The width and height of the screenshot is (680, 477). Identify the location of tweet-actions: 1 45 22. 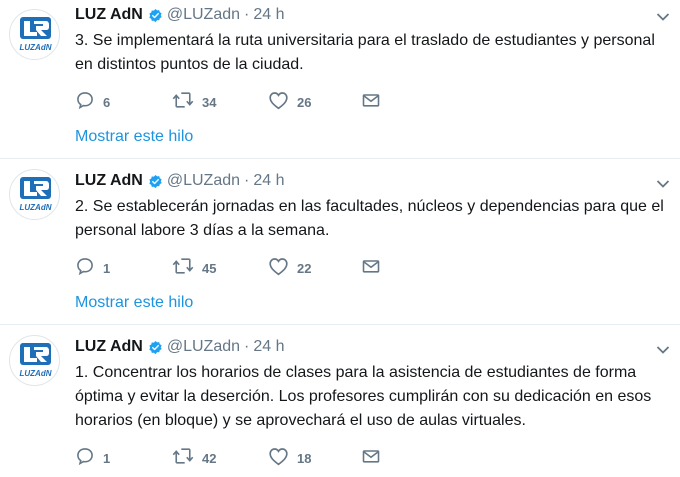
(240, 268).